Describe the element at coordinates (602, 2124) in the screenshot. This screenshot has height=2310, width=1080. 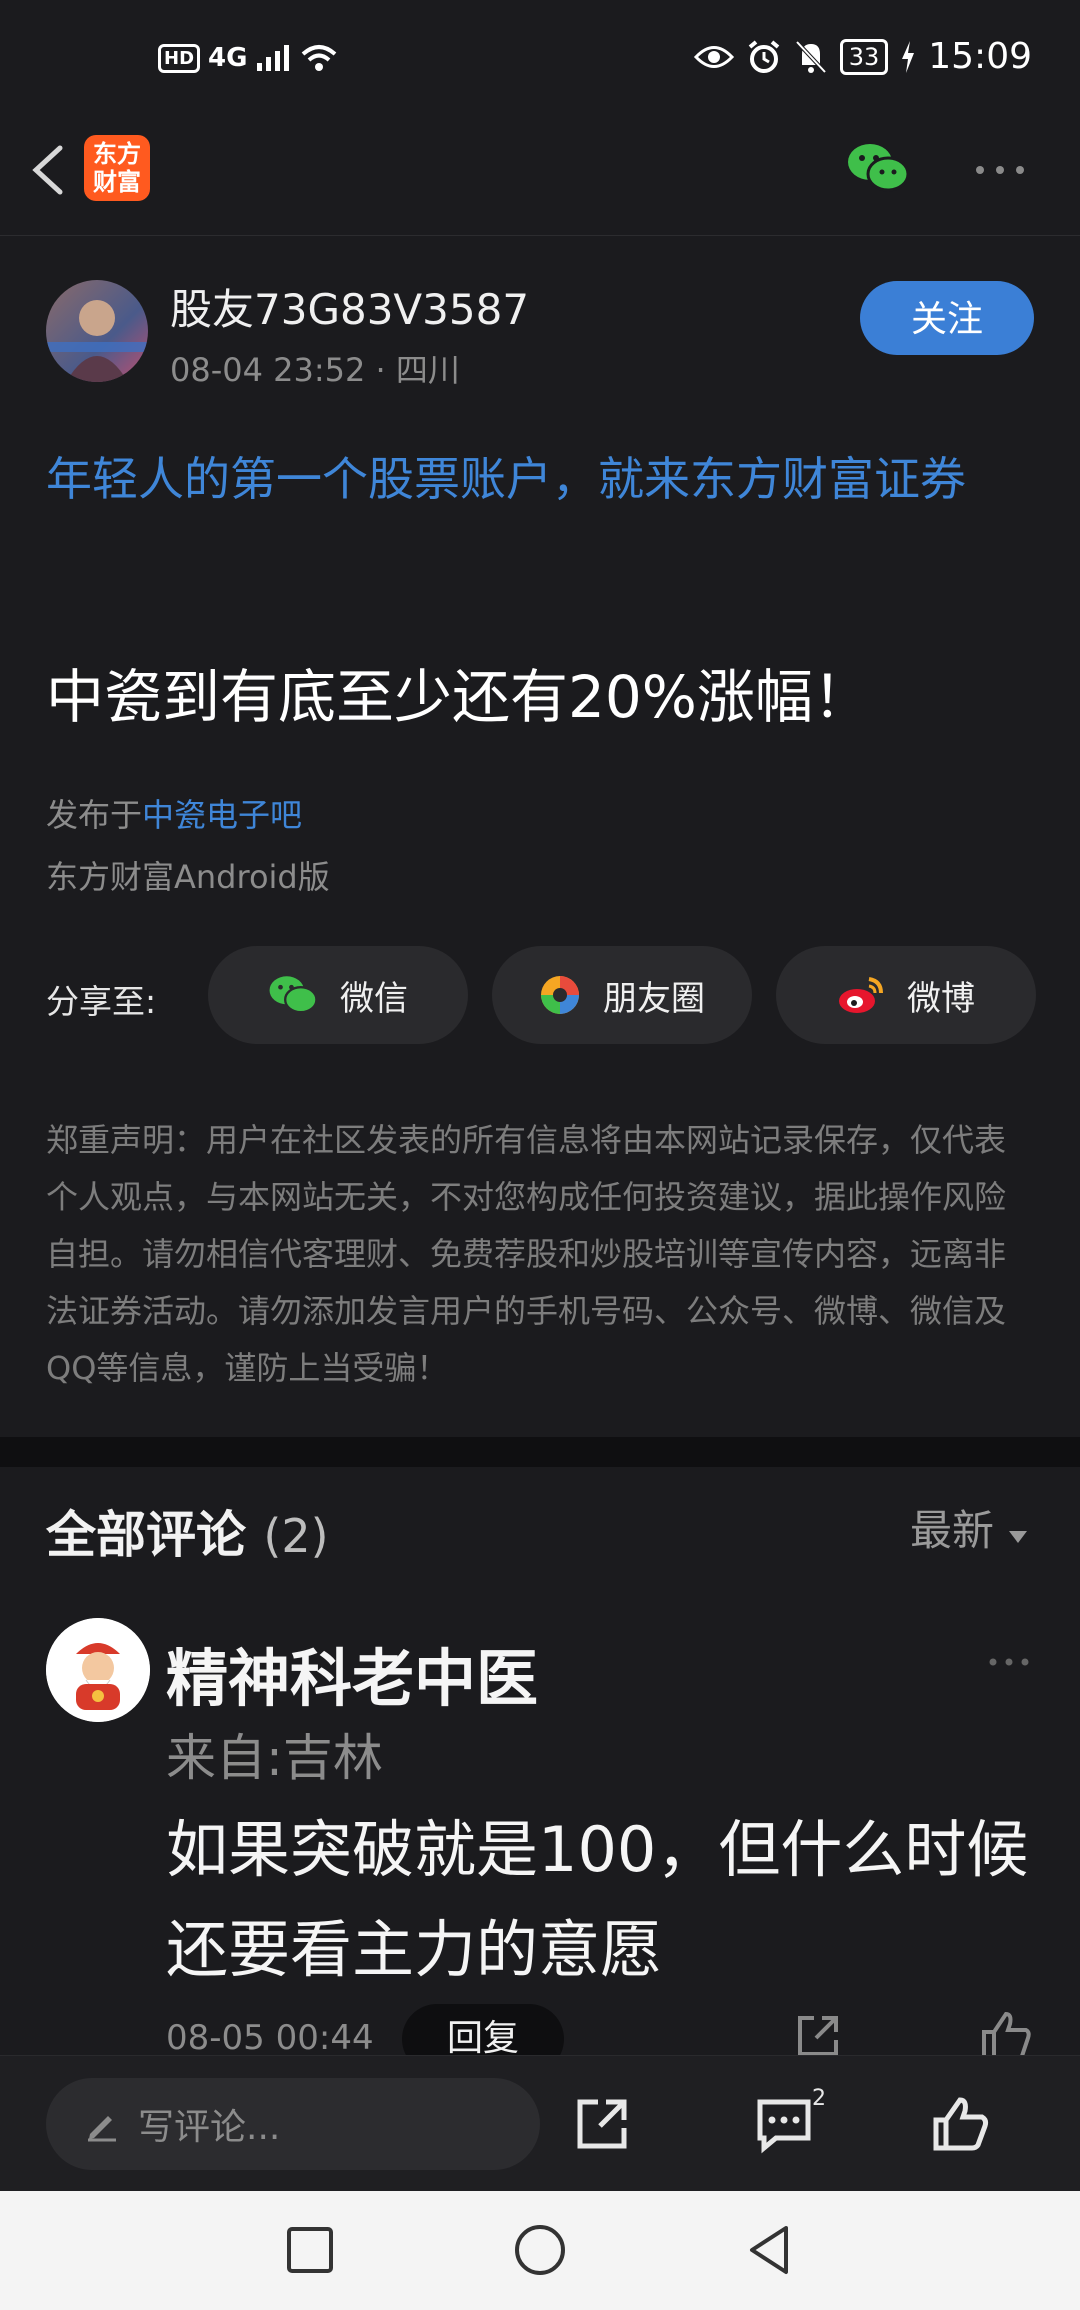
I see `share-icon` at that location.